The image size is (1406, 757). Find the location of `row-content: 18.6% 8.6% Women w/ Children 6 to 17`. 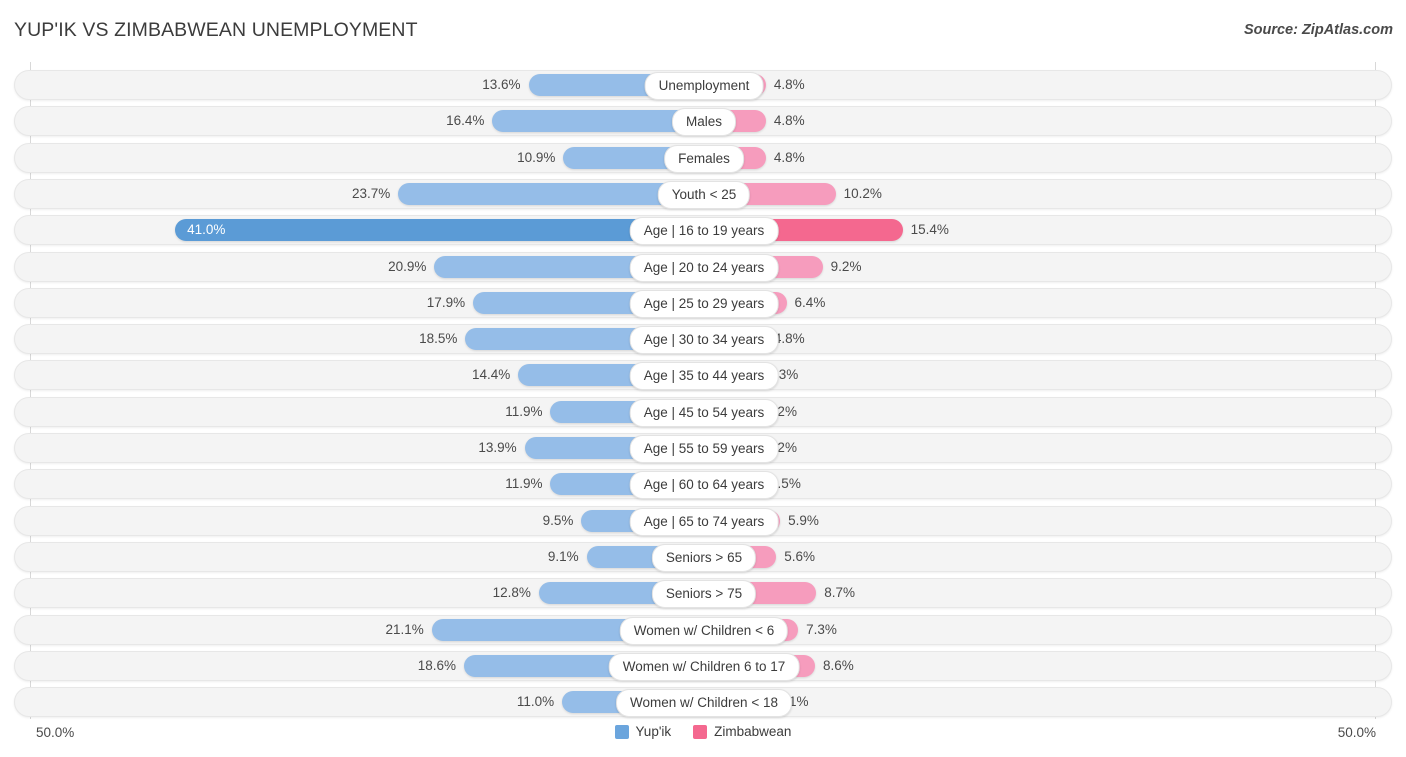

row-content: 18.6% 8.6% Women w/ Children 6 to 17 is located at coordinates (703, 666).